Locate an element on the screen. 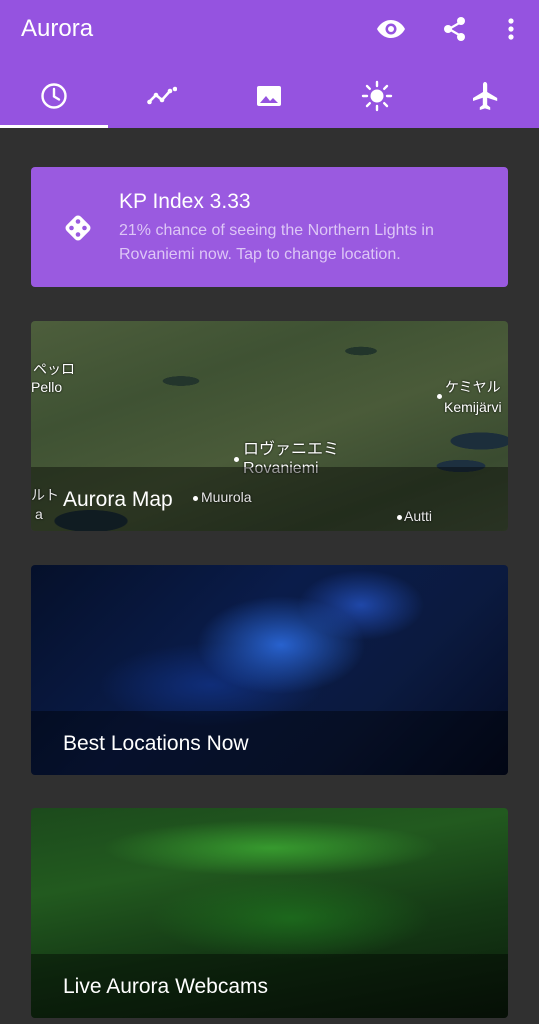 This screenshot has width=539, height=1024. image-icon is located at coordinates (269, 98).